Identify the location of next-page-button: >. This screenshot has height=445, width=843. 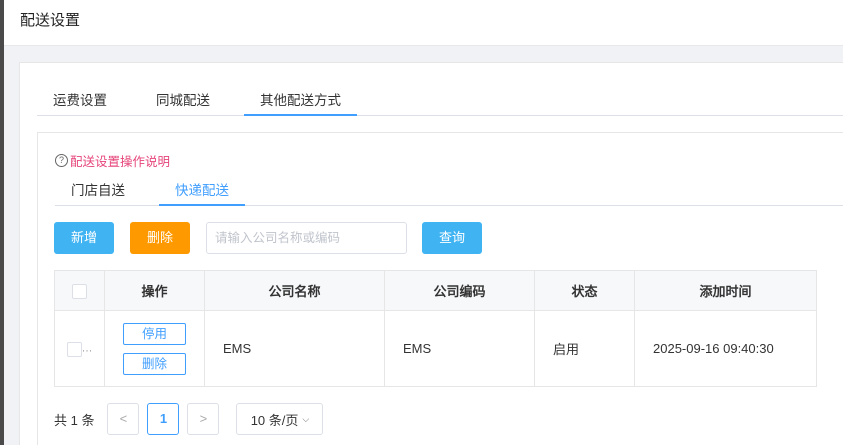
(203, 419).